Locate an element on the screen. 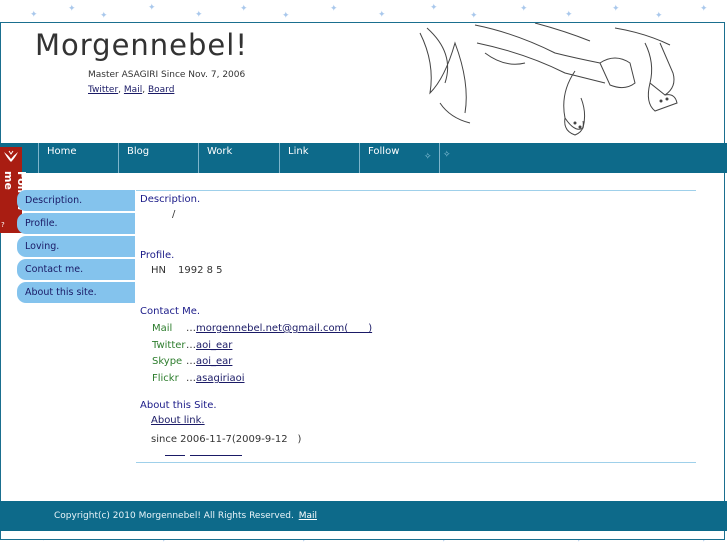 The image size is (727, 545). nav-link: Link is located at coordinates (319, 158).